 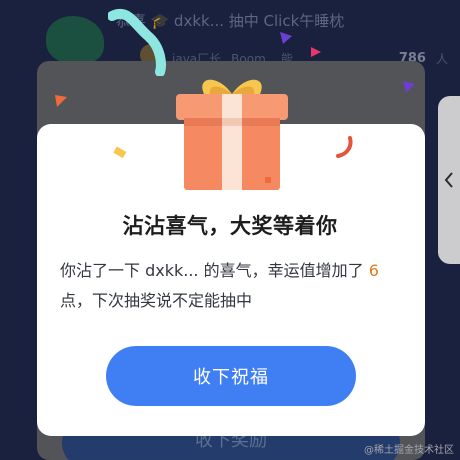 What do you see at coordinates (344, 147) in the screenshot?
I see `confetti-curl-icon` at bounding box center [344, 147].